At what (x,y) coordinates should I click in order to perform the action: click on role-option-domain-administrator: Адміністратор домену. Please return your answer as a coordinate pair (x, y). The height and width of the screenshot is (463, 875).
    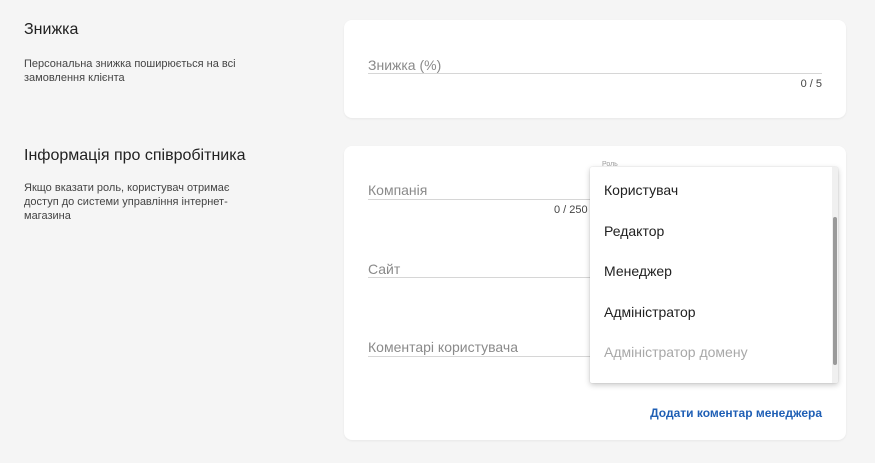
    Looking at the image, I should click on (676, 352).